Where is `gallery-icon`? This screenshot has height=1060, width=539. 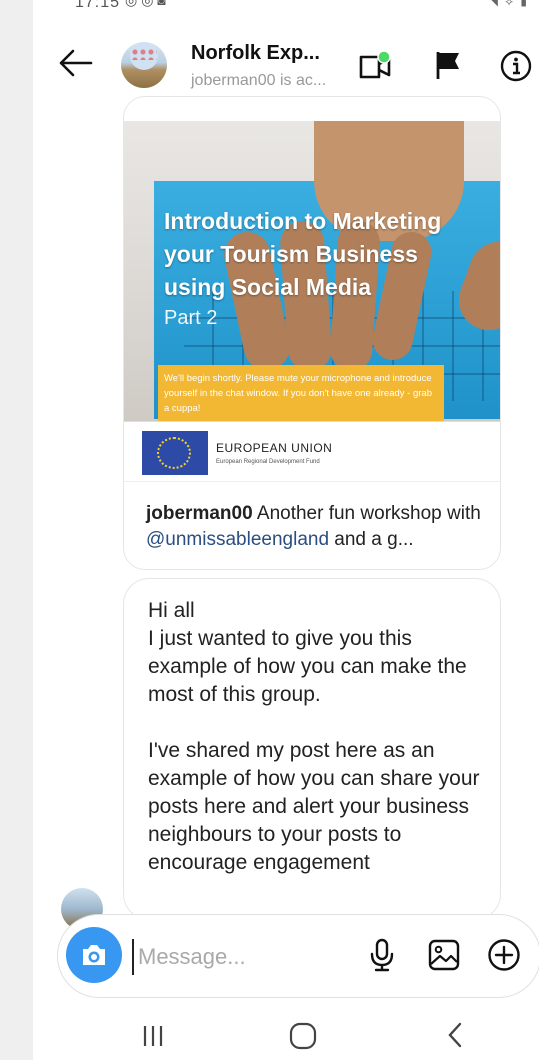 gallery-icon is located at coordinates (444, 955).